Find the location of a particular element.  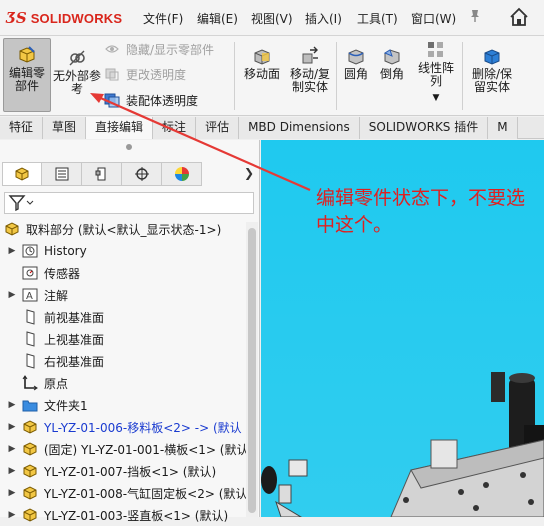

origin-icon is located at coordinates (30, 383).